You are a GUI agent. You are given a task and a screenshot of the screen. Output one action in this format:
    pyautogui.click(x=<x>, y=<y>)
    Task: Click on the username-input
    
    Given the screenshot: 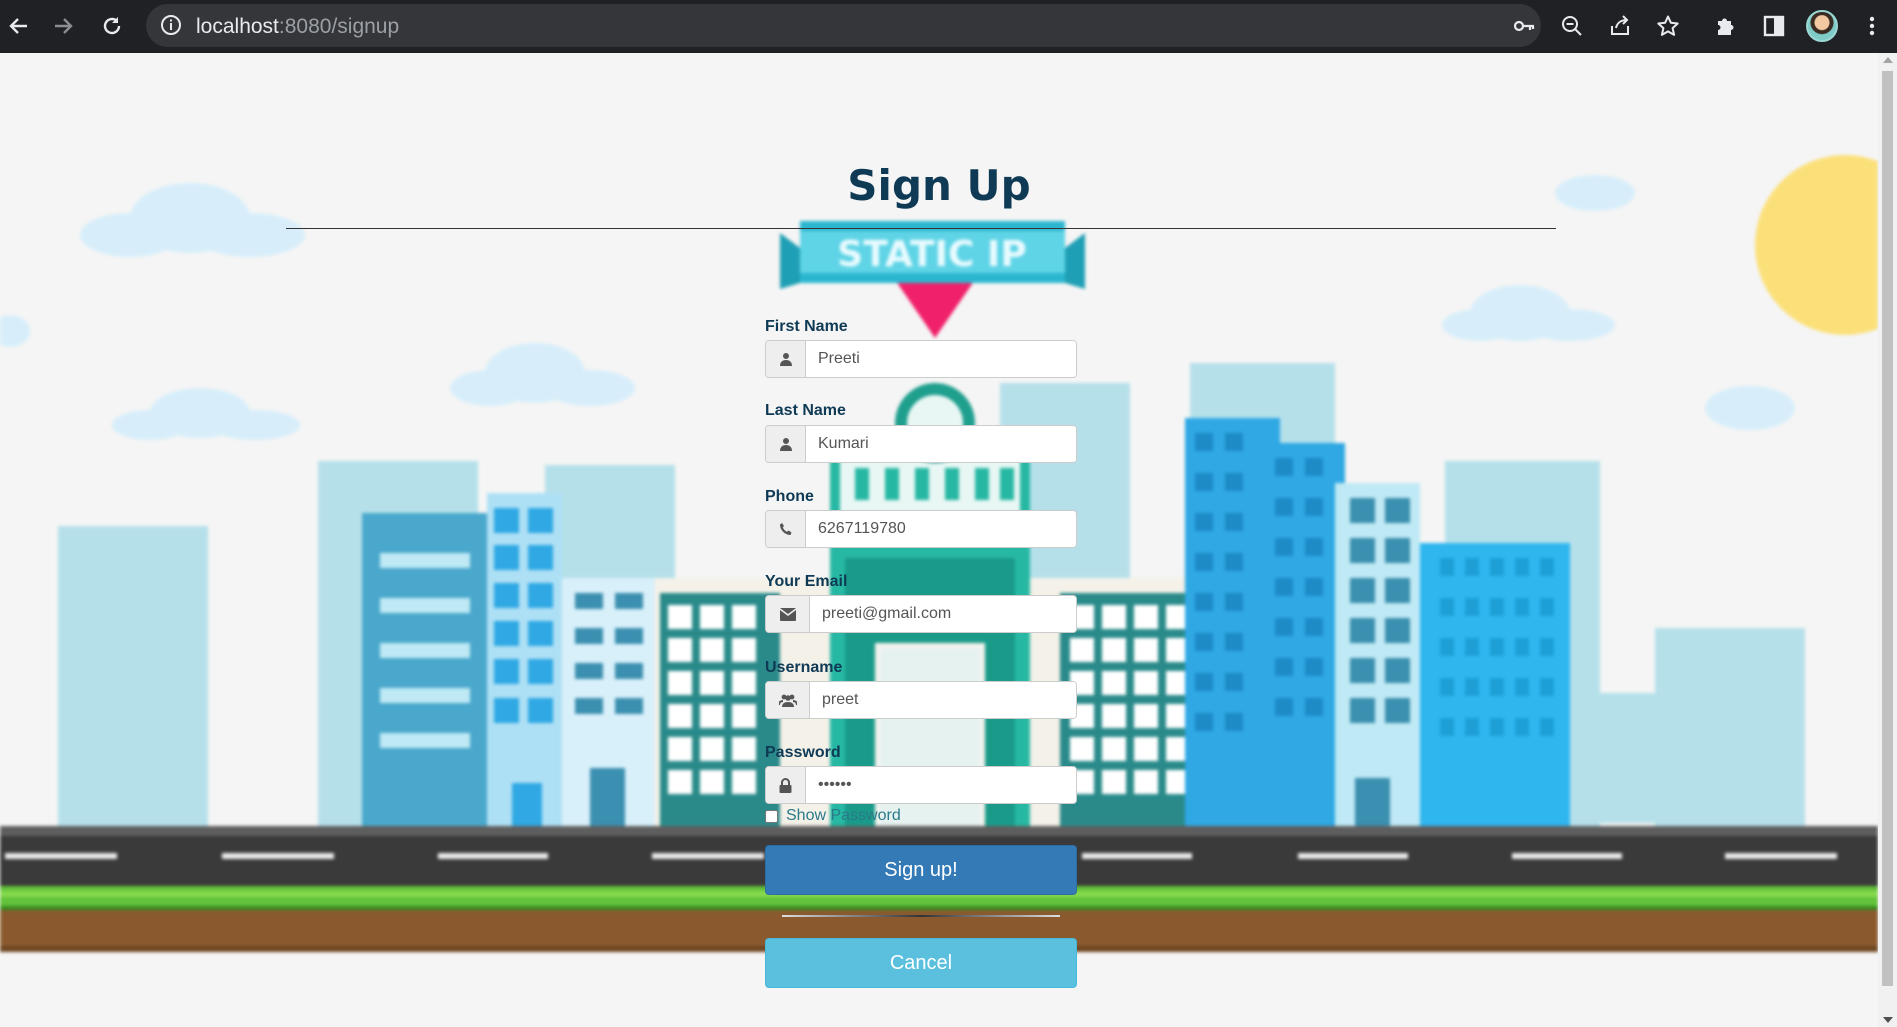 What is the action you would take?
    pyautogui.click(x=943, y=700)
    